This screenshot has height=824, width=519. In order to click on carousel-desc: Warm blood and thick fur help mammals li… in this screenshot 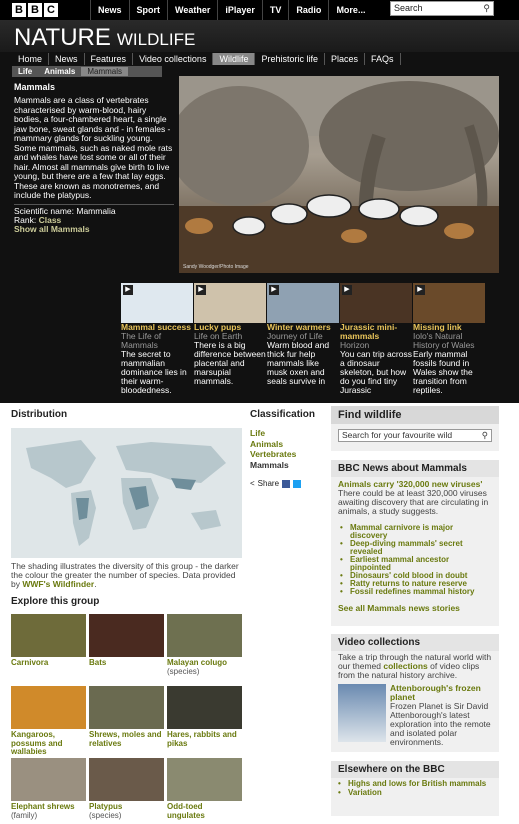, I will do `click(298, 363)`.